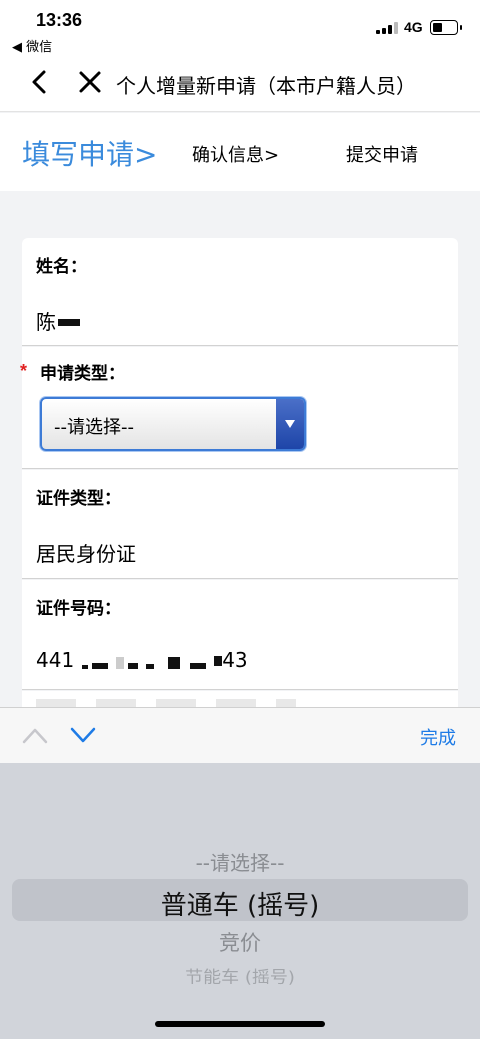  I want to click on name-value: 陈, so click(58, 320).